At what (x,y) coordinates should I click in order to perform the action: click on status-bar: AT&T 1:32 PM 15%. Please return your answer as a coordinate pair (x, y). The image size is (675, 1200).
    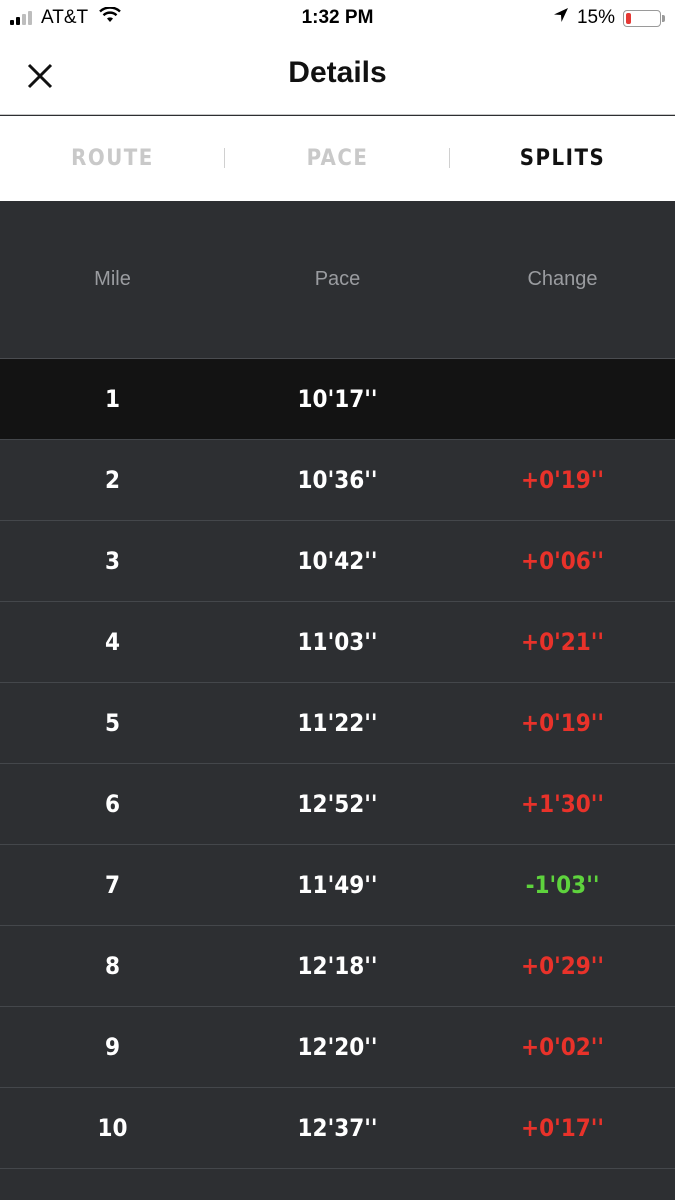
    Looking at the image, I should click on (337, 19).